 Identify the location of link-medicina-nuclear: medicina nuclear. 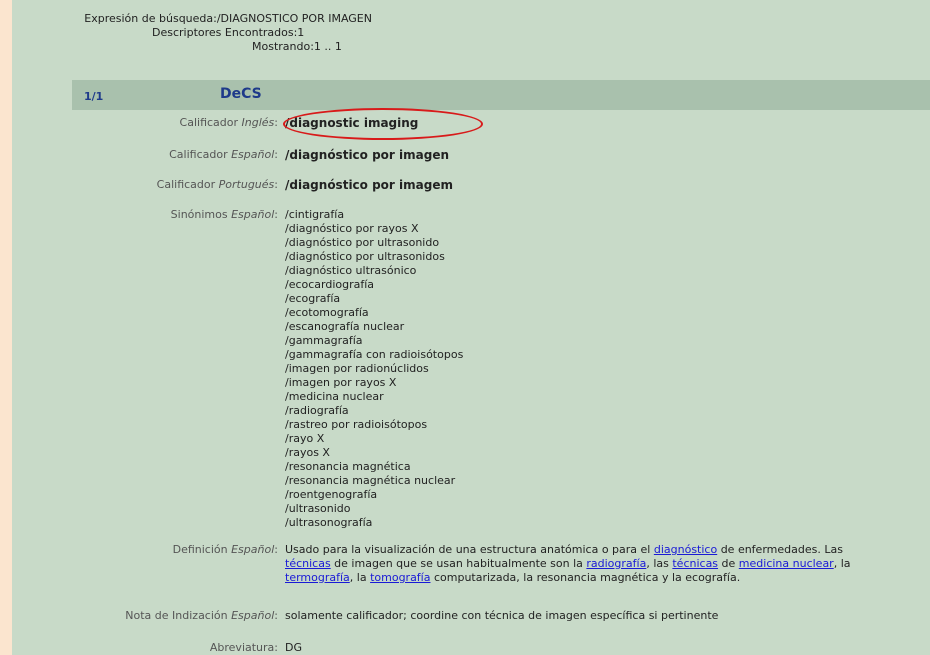
(786, 563).